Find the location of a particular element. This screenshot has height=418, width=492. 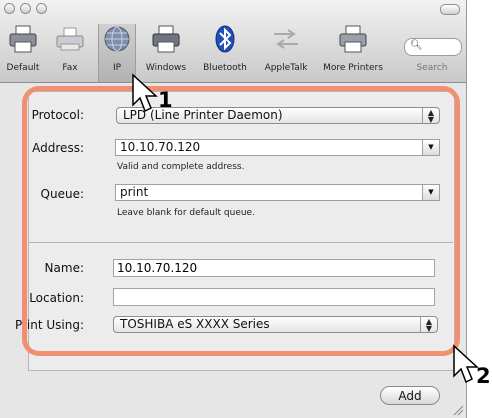

step-1-callout: 1 is located at coordinates (165, 100).